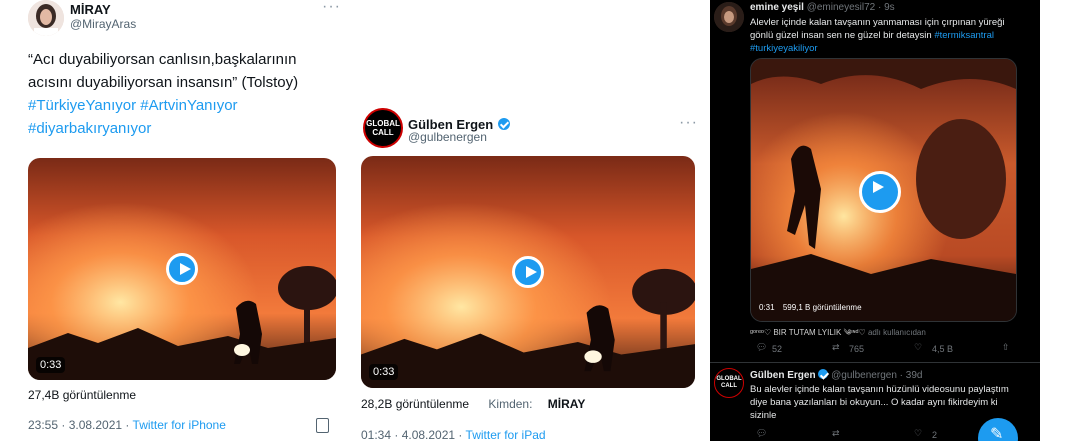 This screenshot has height=441, width=1068. I want to click on like-count: 4,5 B, so click(943, 349).